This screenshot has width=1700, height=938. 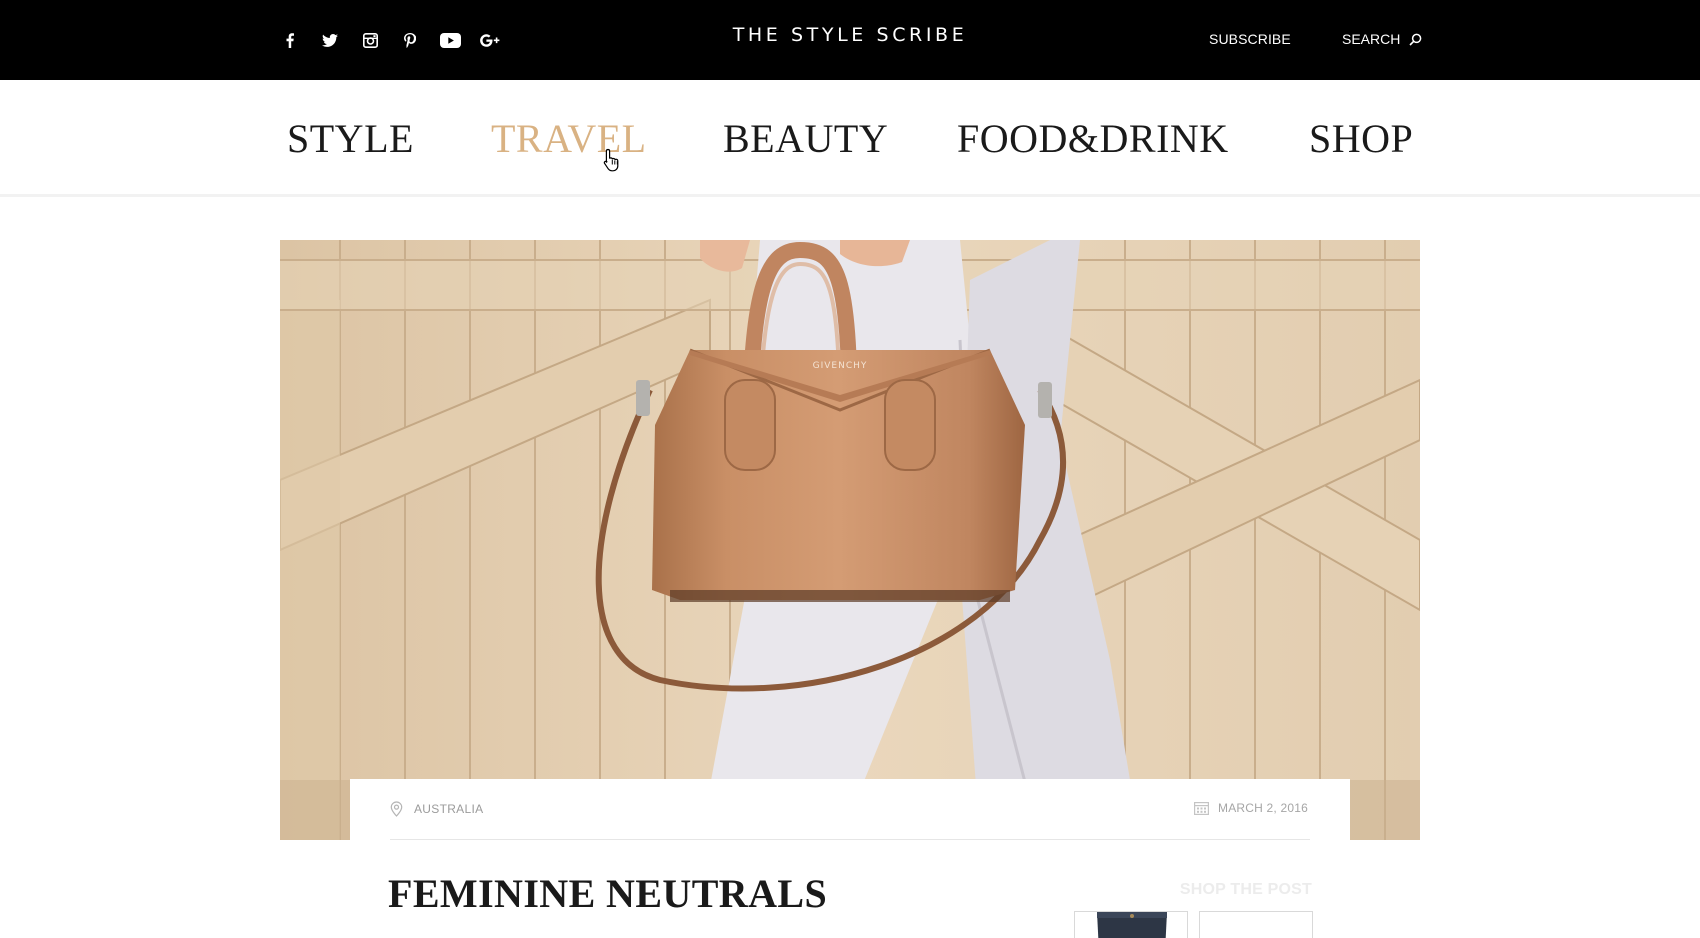 What do you see at coordinates (1245, 889) in the screenshot?
I see `shop-the-post-heading: SHOP THE POST` at bounding box center [1245, 889].